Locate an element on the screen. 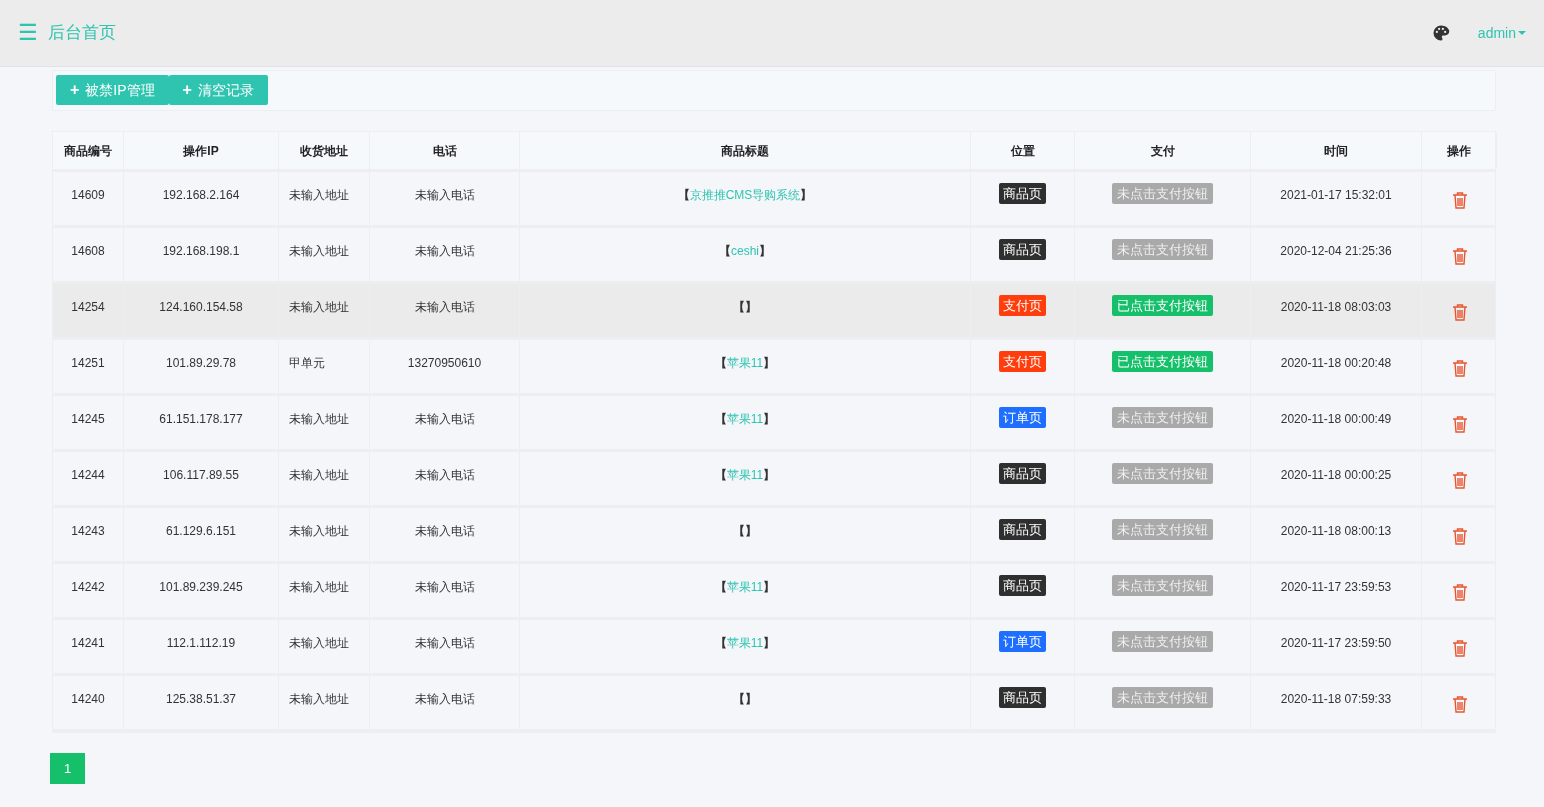  menu-icon: ☰ is located at coordinates (28, 33).